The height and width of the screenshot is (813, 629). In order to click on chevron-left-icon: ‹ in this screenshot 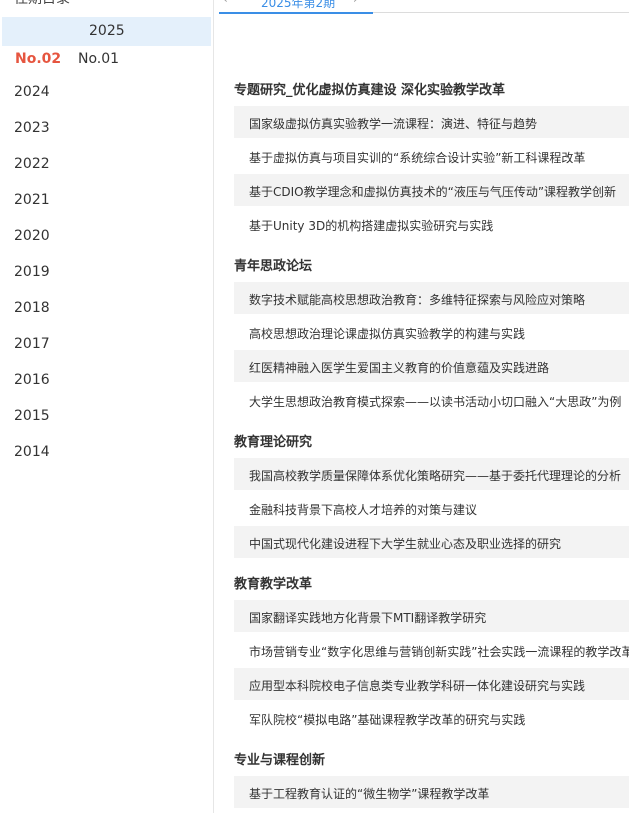, I will do `click(225, 3)`.